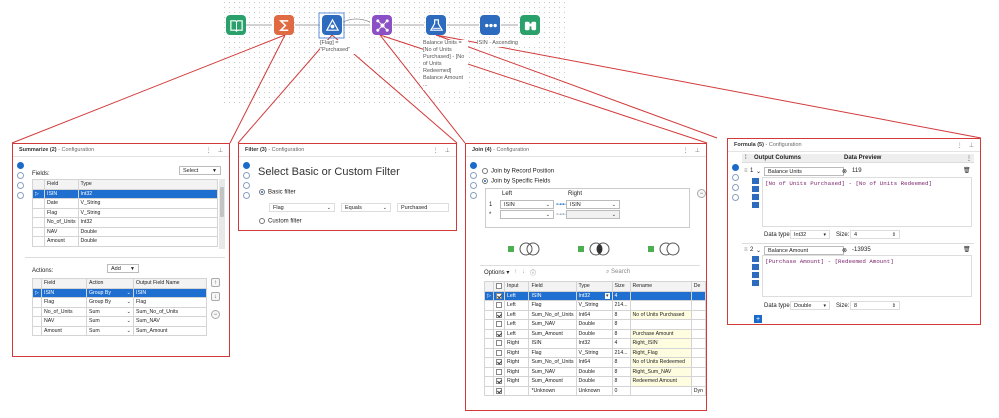 The image size is (999, 418). I want to click on column-header: Output Field Name, so click(170, 283).